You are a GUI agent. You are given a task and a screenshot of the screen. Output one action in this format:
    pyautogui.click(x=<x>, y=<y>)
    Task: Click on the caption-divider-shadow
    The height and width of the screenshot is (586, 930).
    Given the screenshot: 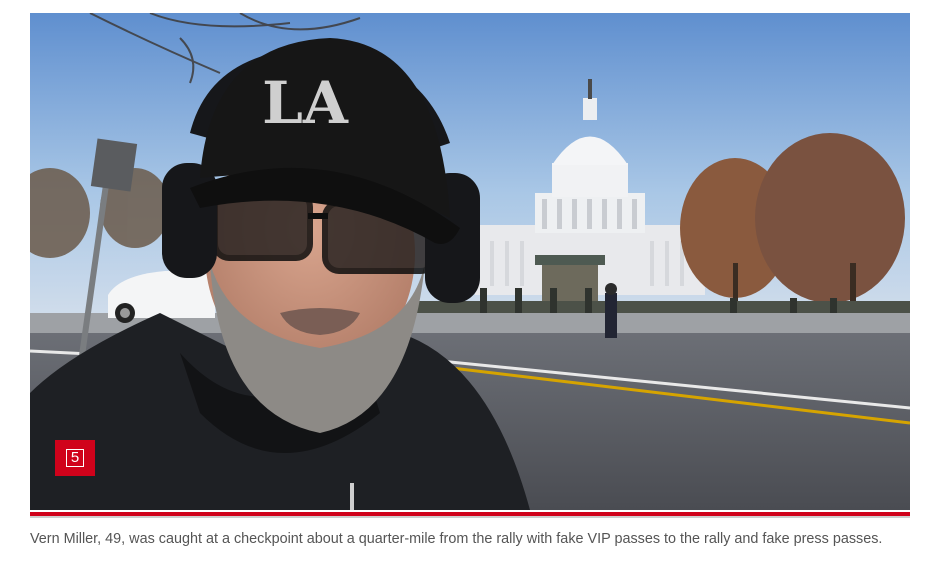 What is the action you would take?
    pyautogui.click(x=470, y=517)
    